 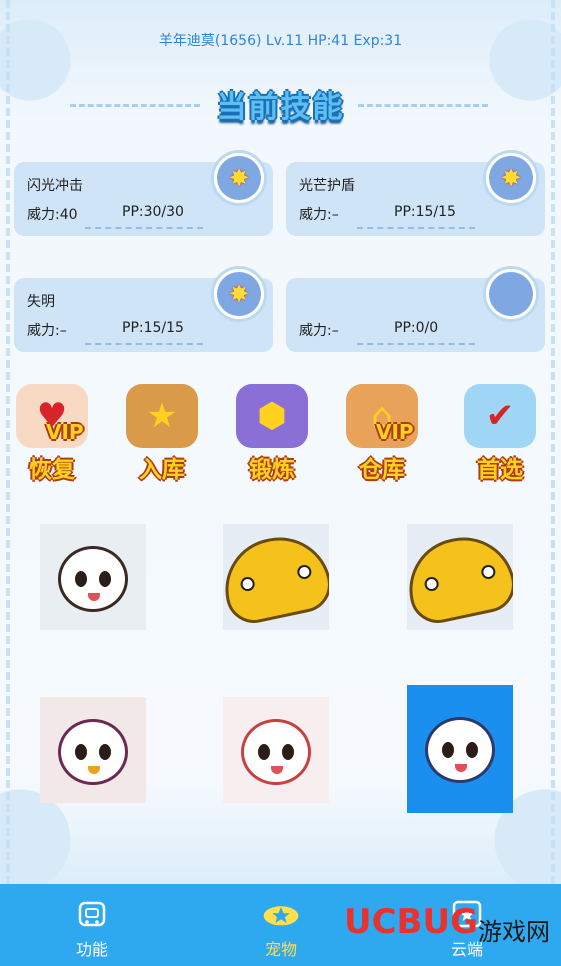 What do you see at coordinates (272, 416) in the screenshot?
I see `dumbbell-icon: ⬢` at bounding box center [272, 416].